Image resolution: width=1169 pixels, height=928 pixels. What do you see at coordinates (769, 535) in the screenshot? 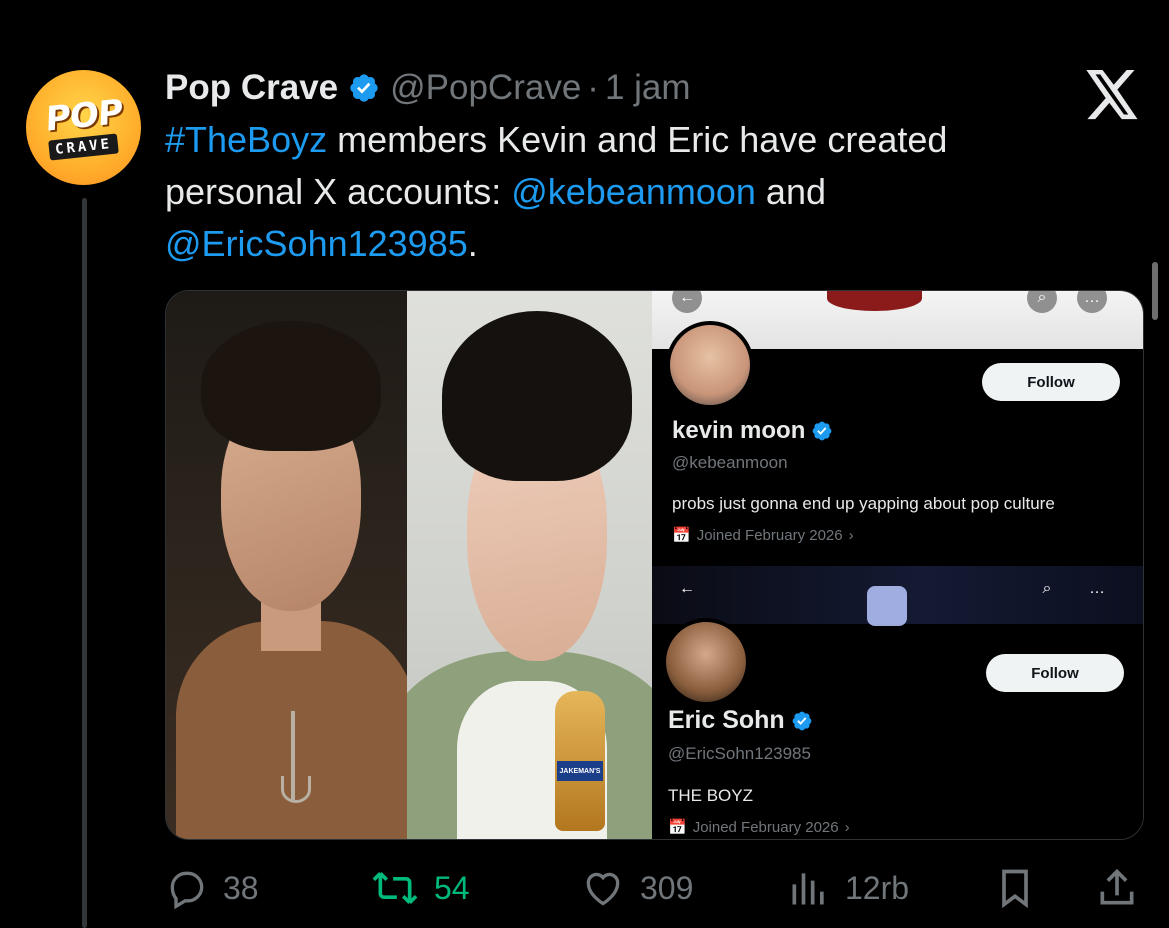
I see `profile-joined-kevin-text: Joined February 2026` at bounding box center [769, 535].